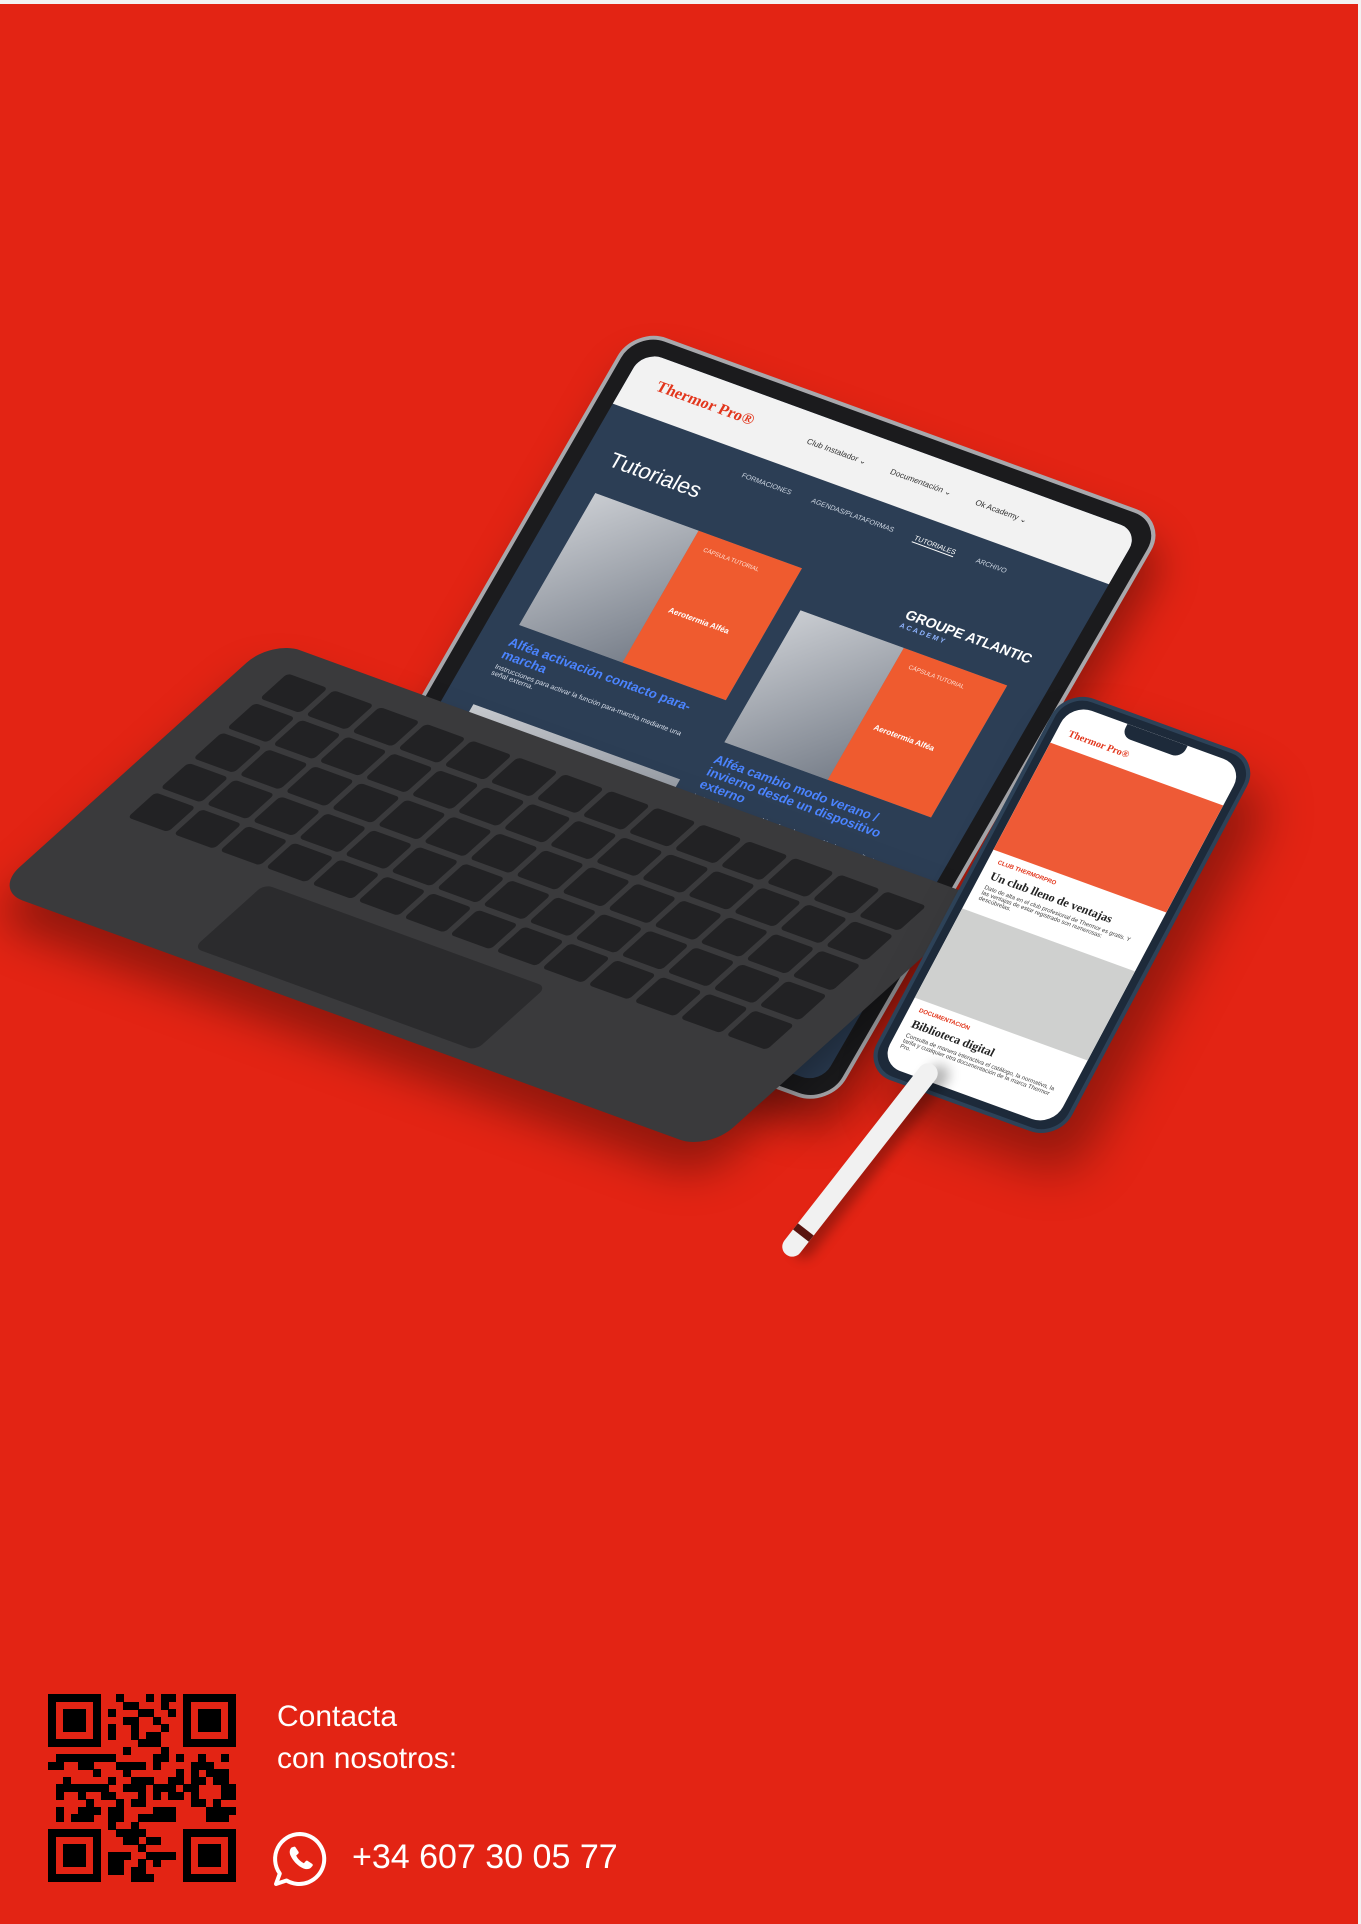 The height and width of the screenshot is (1924, 1361). I want to click on contact-heading: Contacta con nosotros:, so click(477, 1738).